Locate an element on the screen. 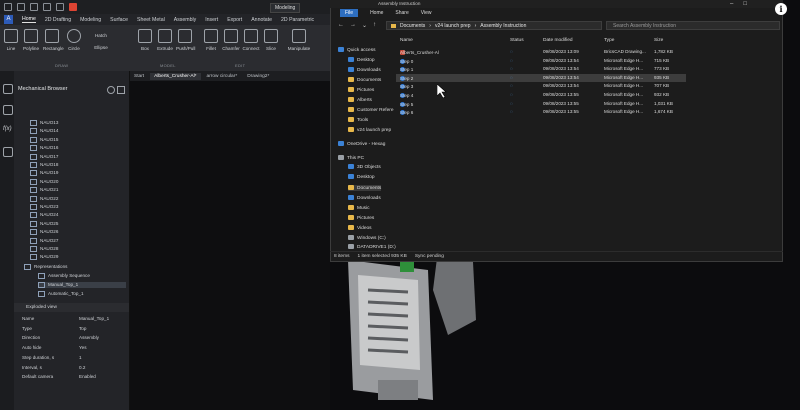 Image resolution: width=800 pixels, height=410 pixels. tab-home: Home is located at coordinates (29, 19).